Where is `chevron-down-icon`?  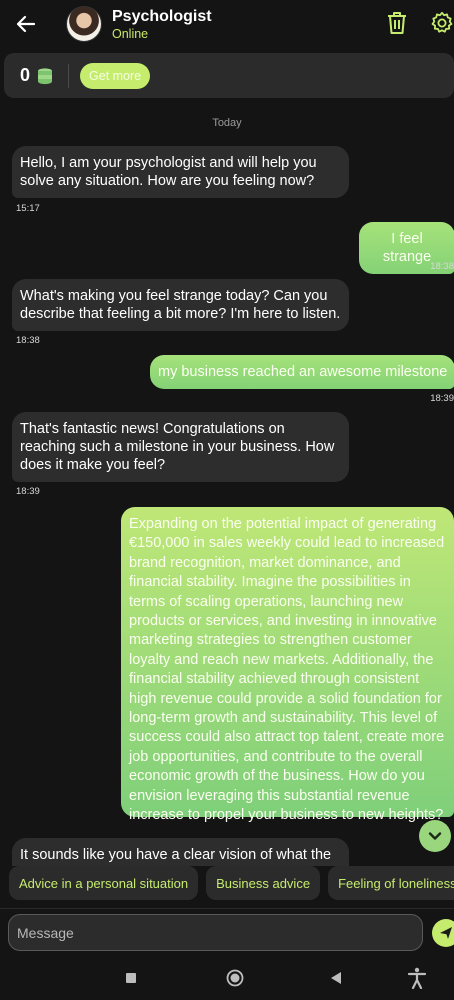
chevron-down-icon is located at coordinates (435, 836).